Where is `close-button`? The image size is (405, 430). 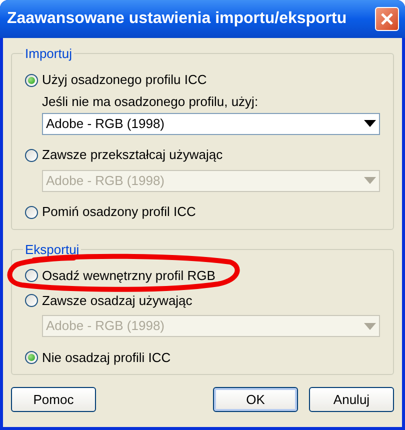 close-button is located at coordinates (387, 19).